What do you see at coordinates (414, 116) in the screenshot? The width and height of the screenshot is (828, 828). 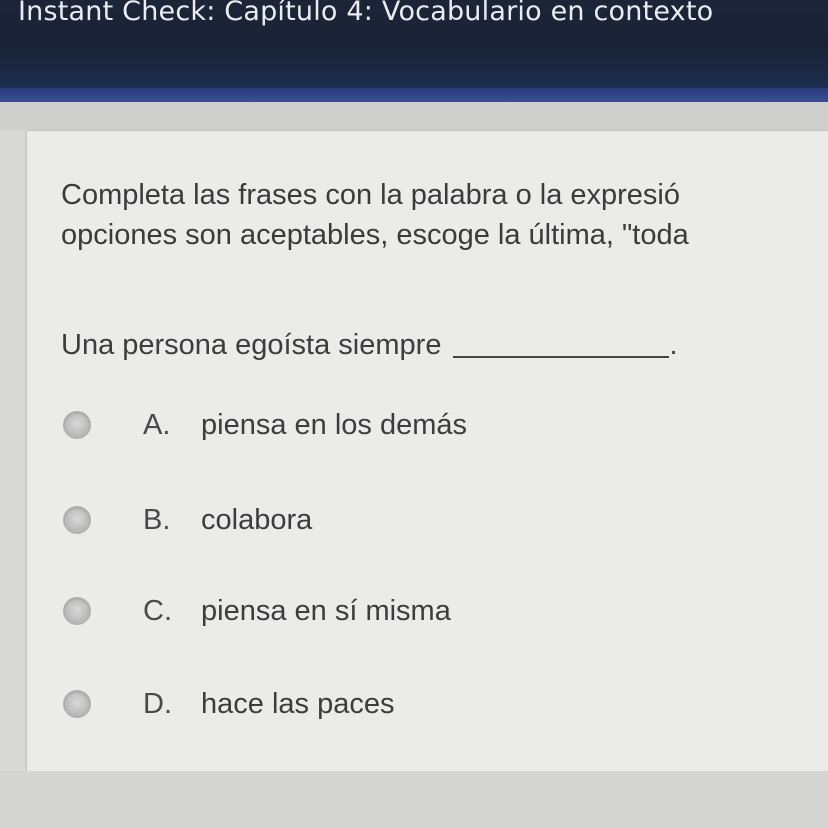 I see `content-background-band` at bounding box center [414, 116].